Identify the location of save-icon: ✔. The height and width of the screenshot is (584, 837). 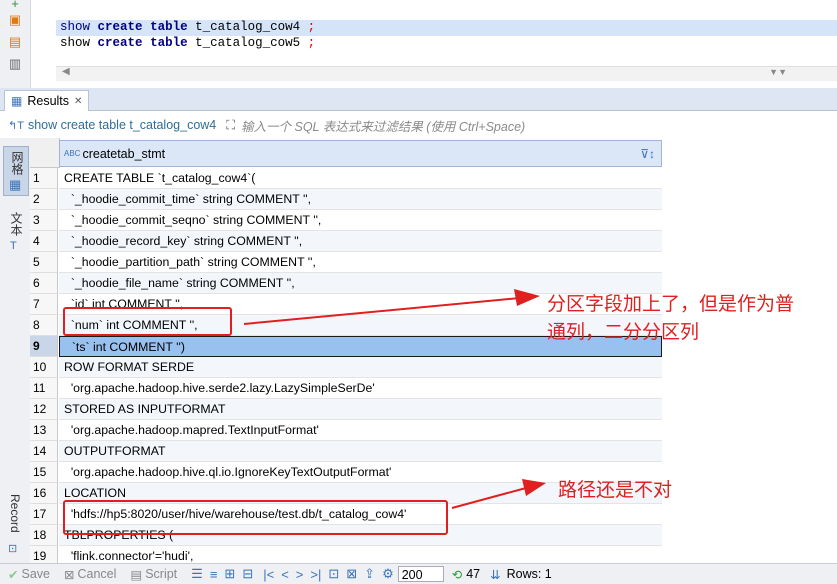
(13, 574).